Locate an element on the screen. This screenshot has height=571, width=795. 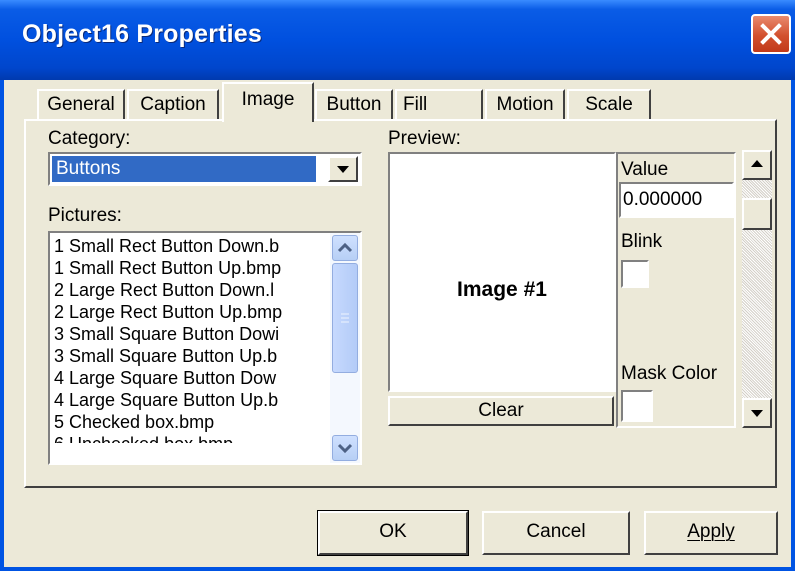
ok-button: OK is located at coordinates (393, 533).